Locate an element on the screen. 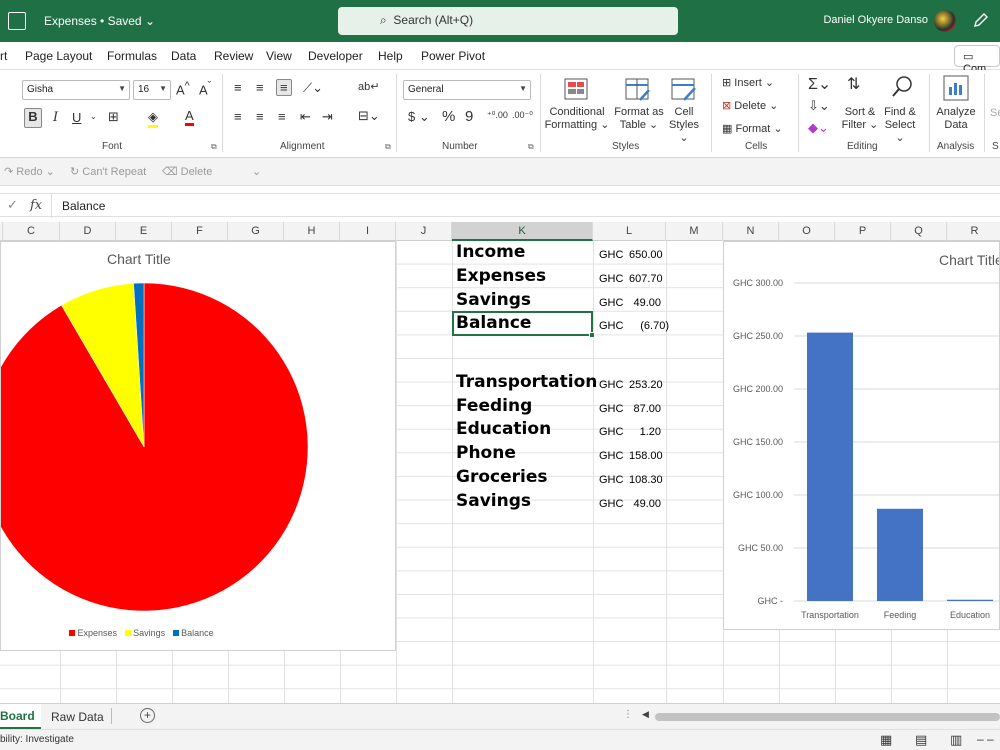 This screenshot has width=1000, height=750. cell-label: Income is located at coordinates (490, 252).